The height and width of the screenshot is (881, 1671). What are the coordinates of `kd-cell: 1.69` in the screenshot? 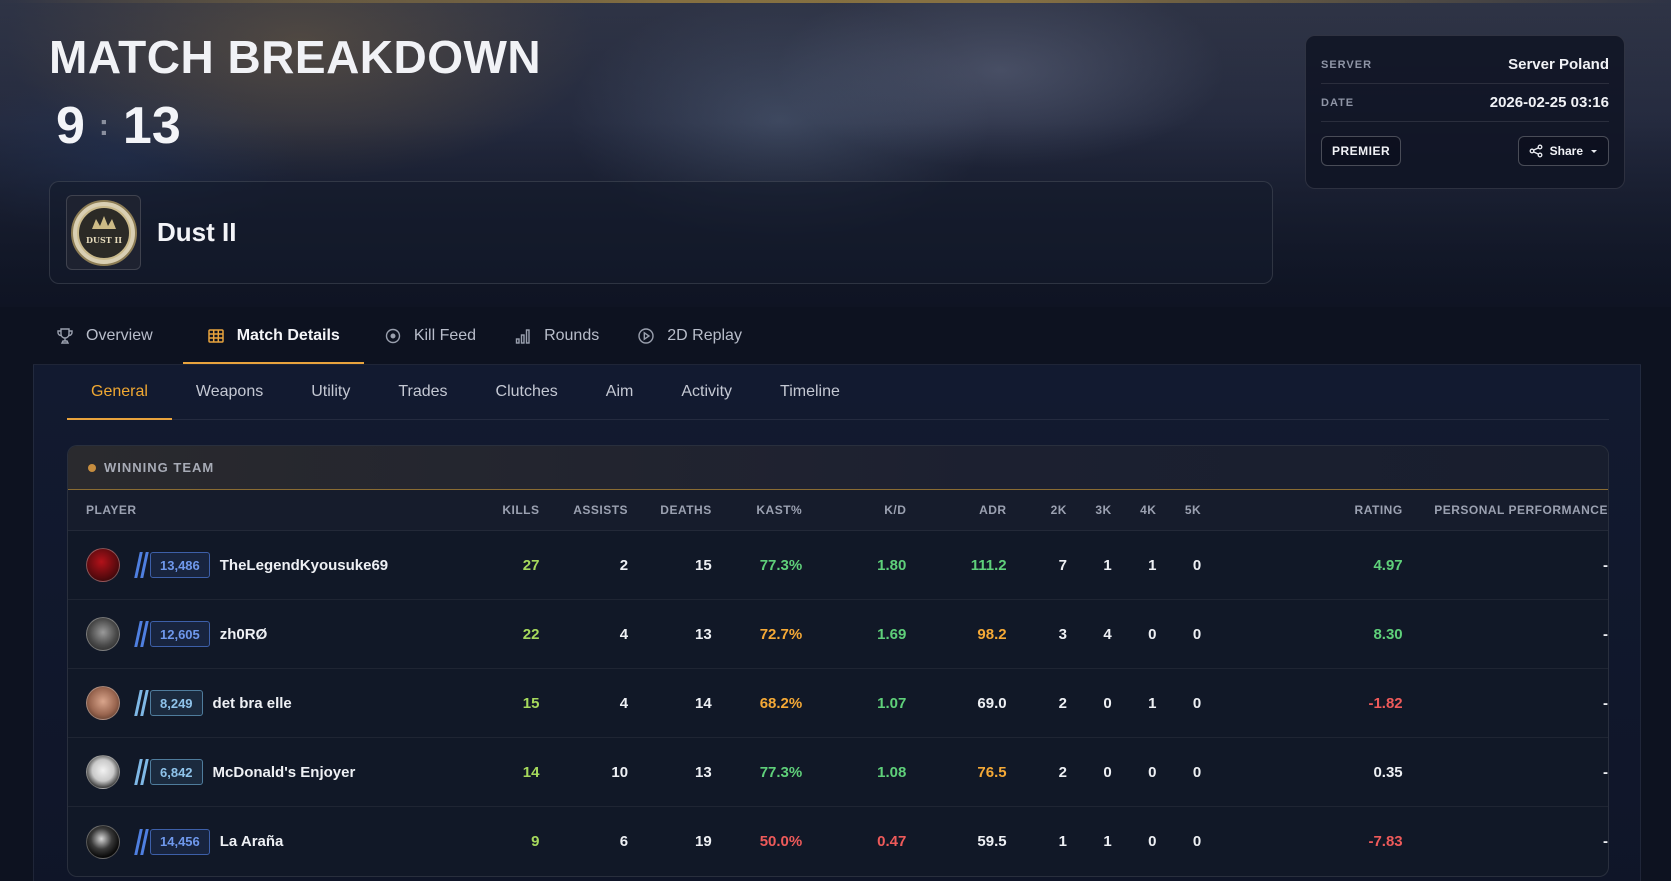 It's located at (892, 634).